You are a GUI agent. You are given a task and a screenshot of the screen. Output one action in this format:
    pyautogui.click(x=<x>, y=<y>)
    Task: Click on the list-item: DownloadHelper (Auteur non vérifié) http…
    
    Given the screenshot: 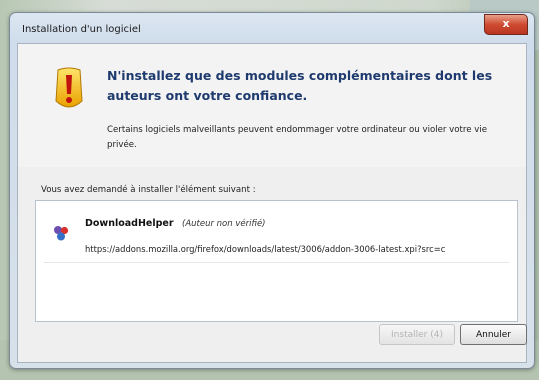 What is the action you would take?
    pyautogui.click(x=276, y=232)
    